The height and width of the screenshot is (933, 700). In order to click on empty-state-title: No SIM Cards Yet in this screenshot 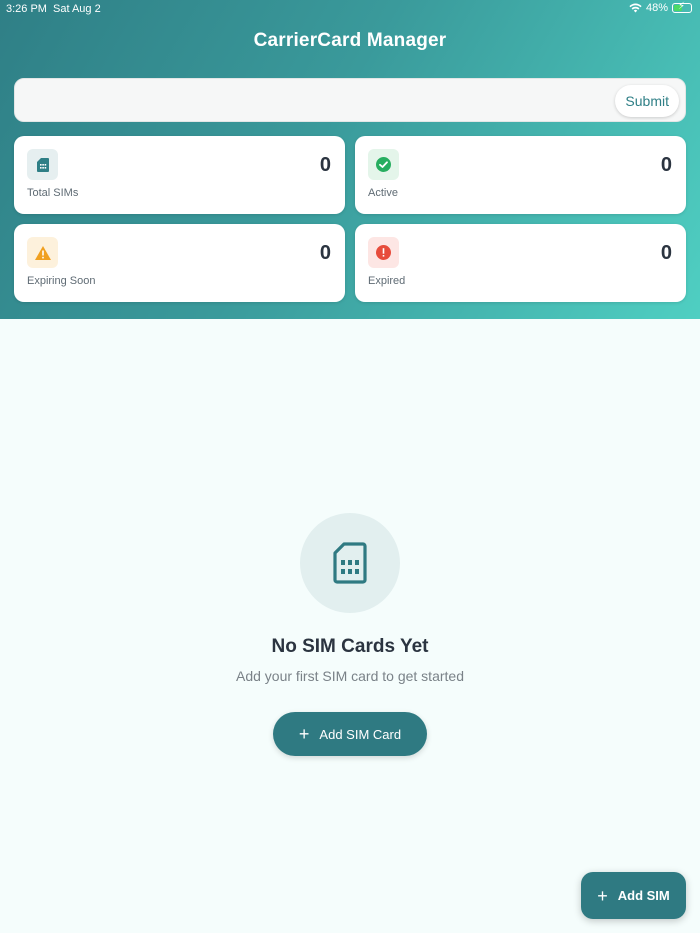, I will do `click(350, 646)`.